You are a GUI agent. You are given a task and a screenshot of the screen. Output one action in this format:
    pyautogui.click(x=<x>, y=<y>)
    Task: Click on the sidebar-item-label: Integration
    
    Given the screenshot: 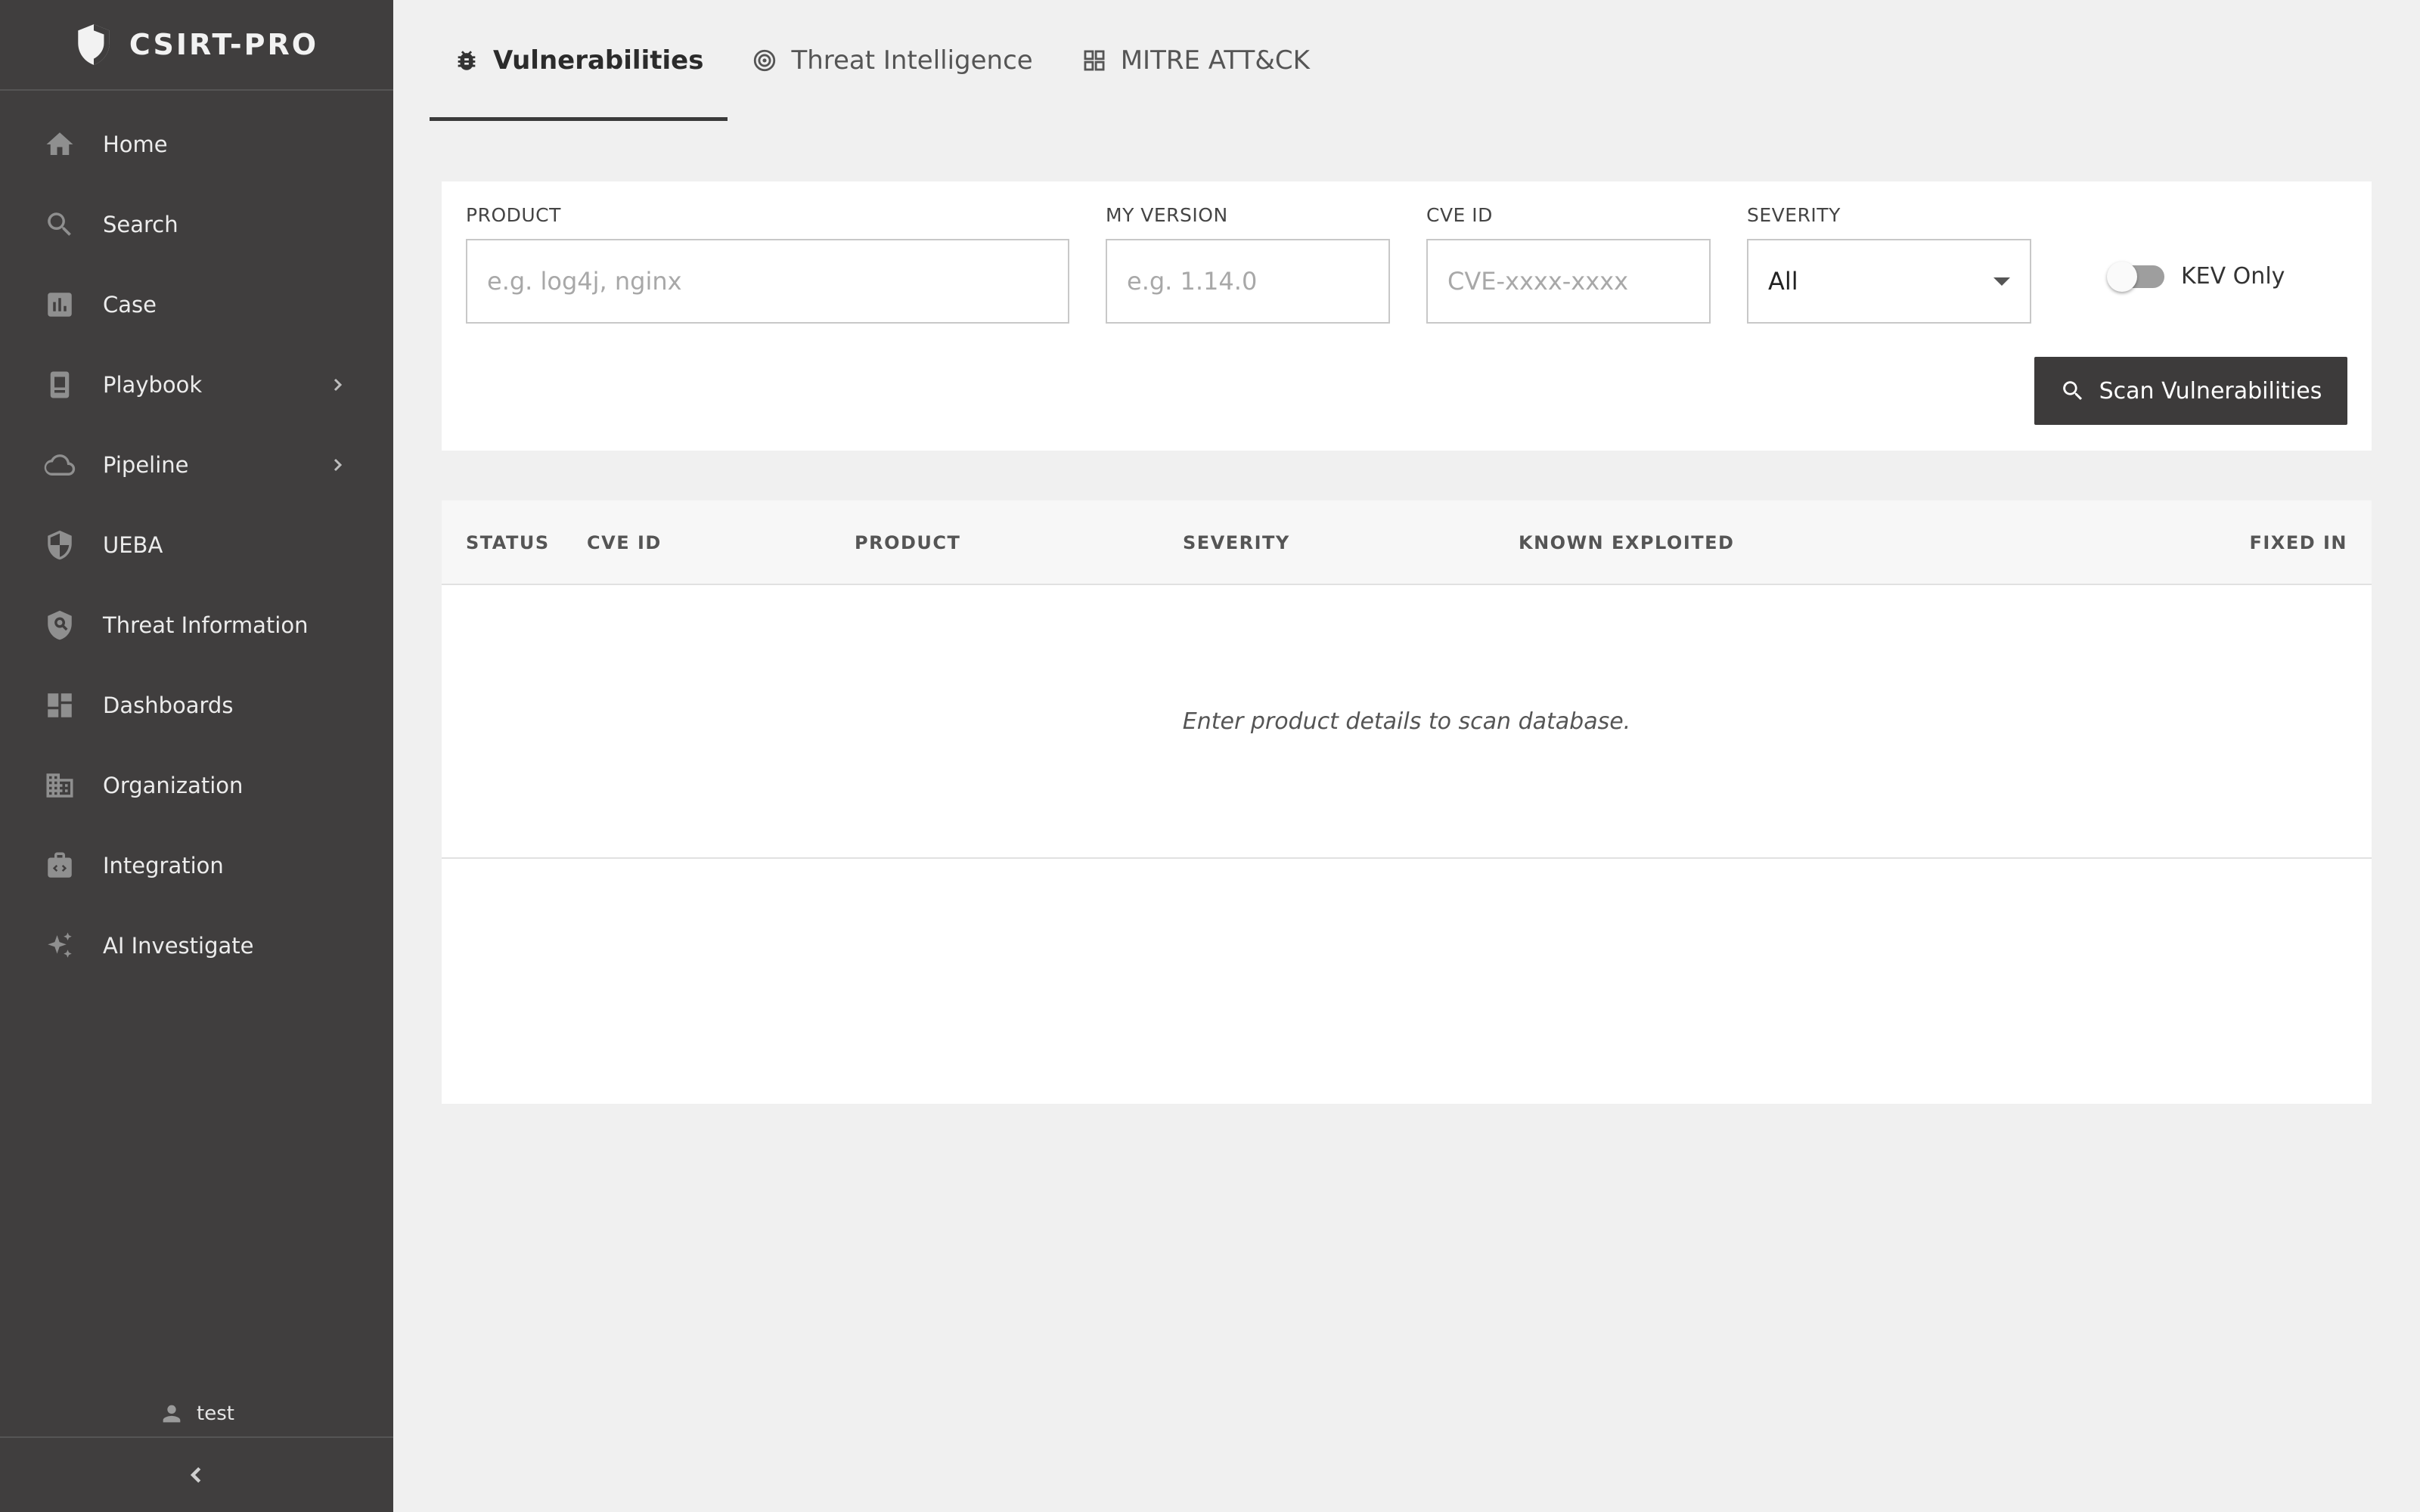 What is the action you would take?
    pyautogui.click(x=163, y=865)
    